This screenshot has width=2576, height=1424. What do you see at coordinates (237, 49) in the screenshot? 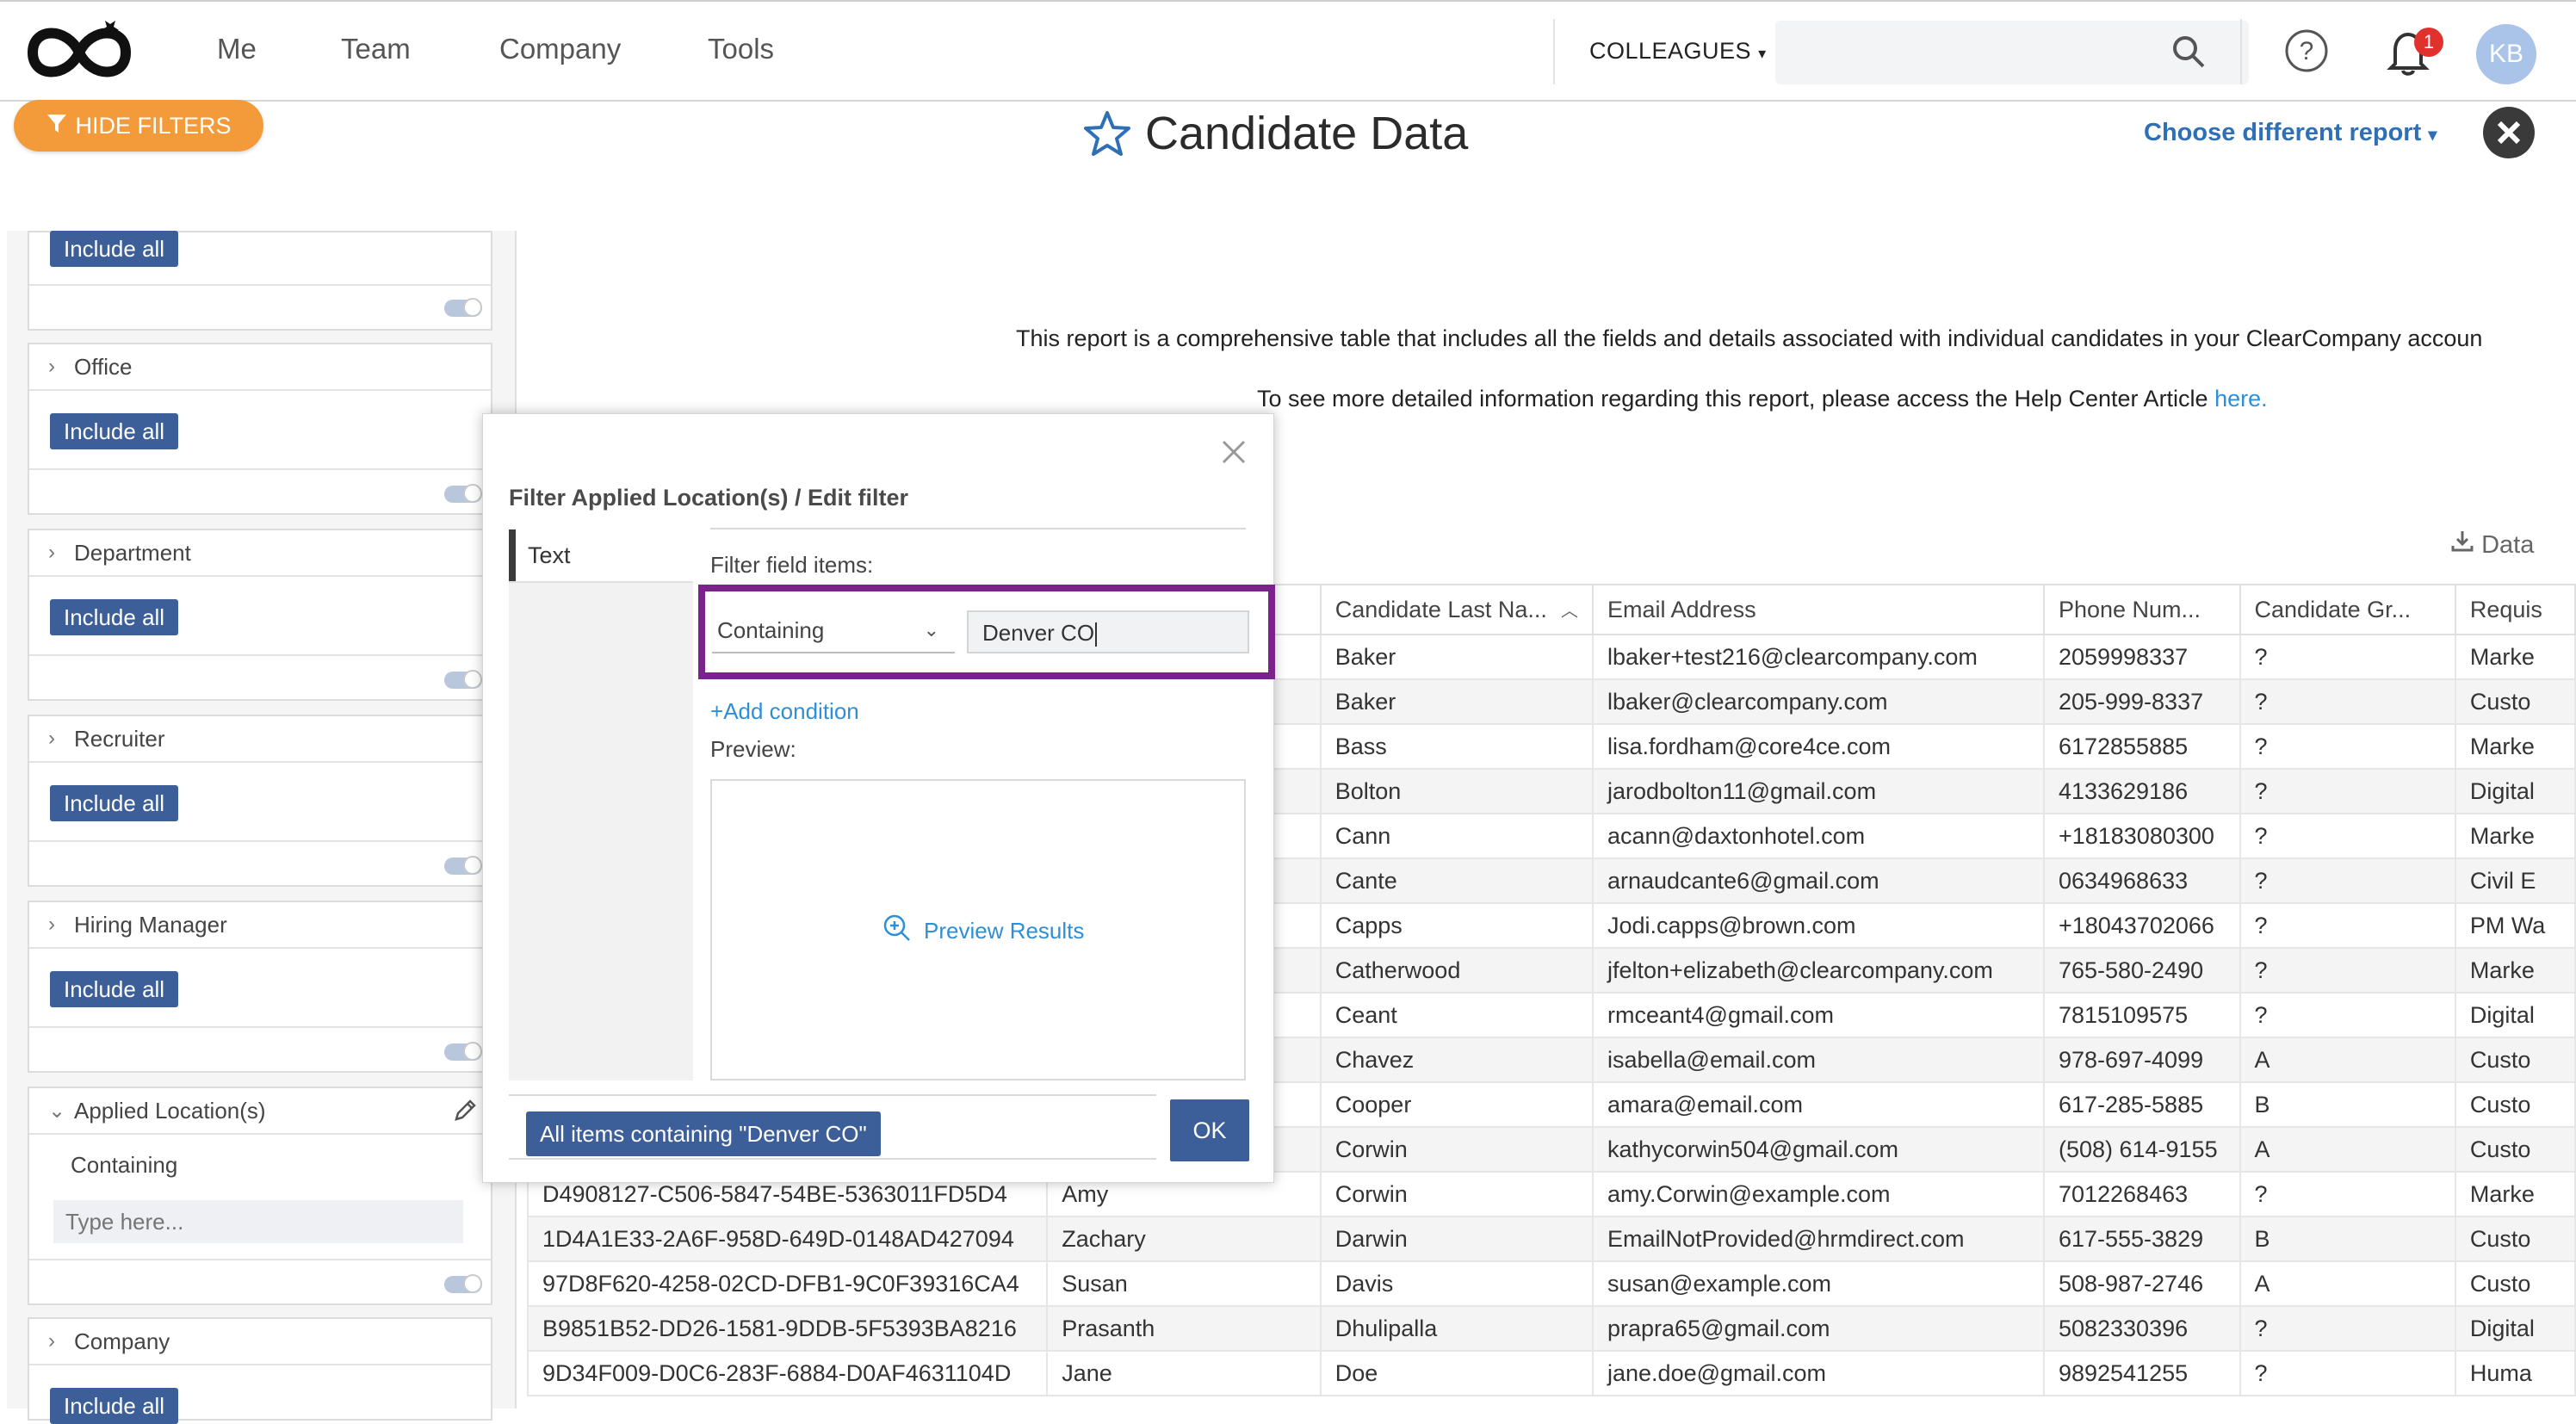
I see `nav-me: Me` at bounding box center [237, 49].